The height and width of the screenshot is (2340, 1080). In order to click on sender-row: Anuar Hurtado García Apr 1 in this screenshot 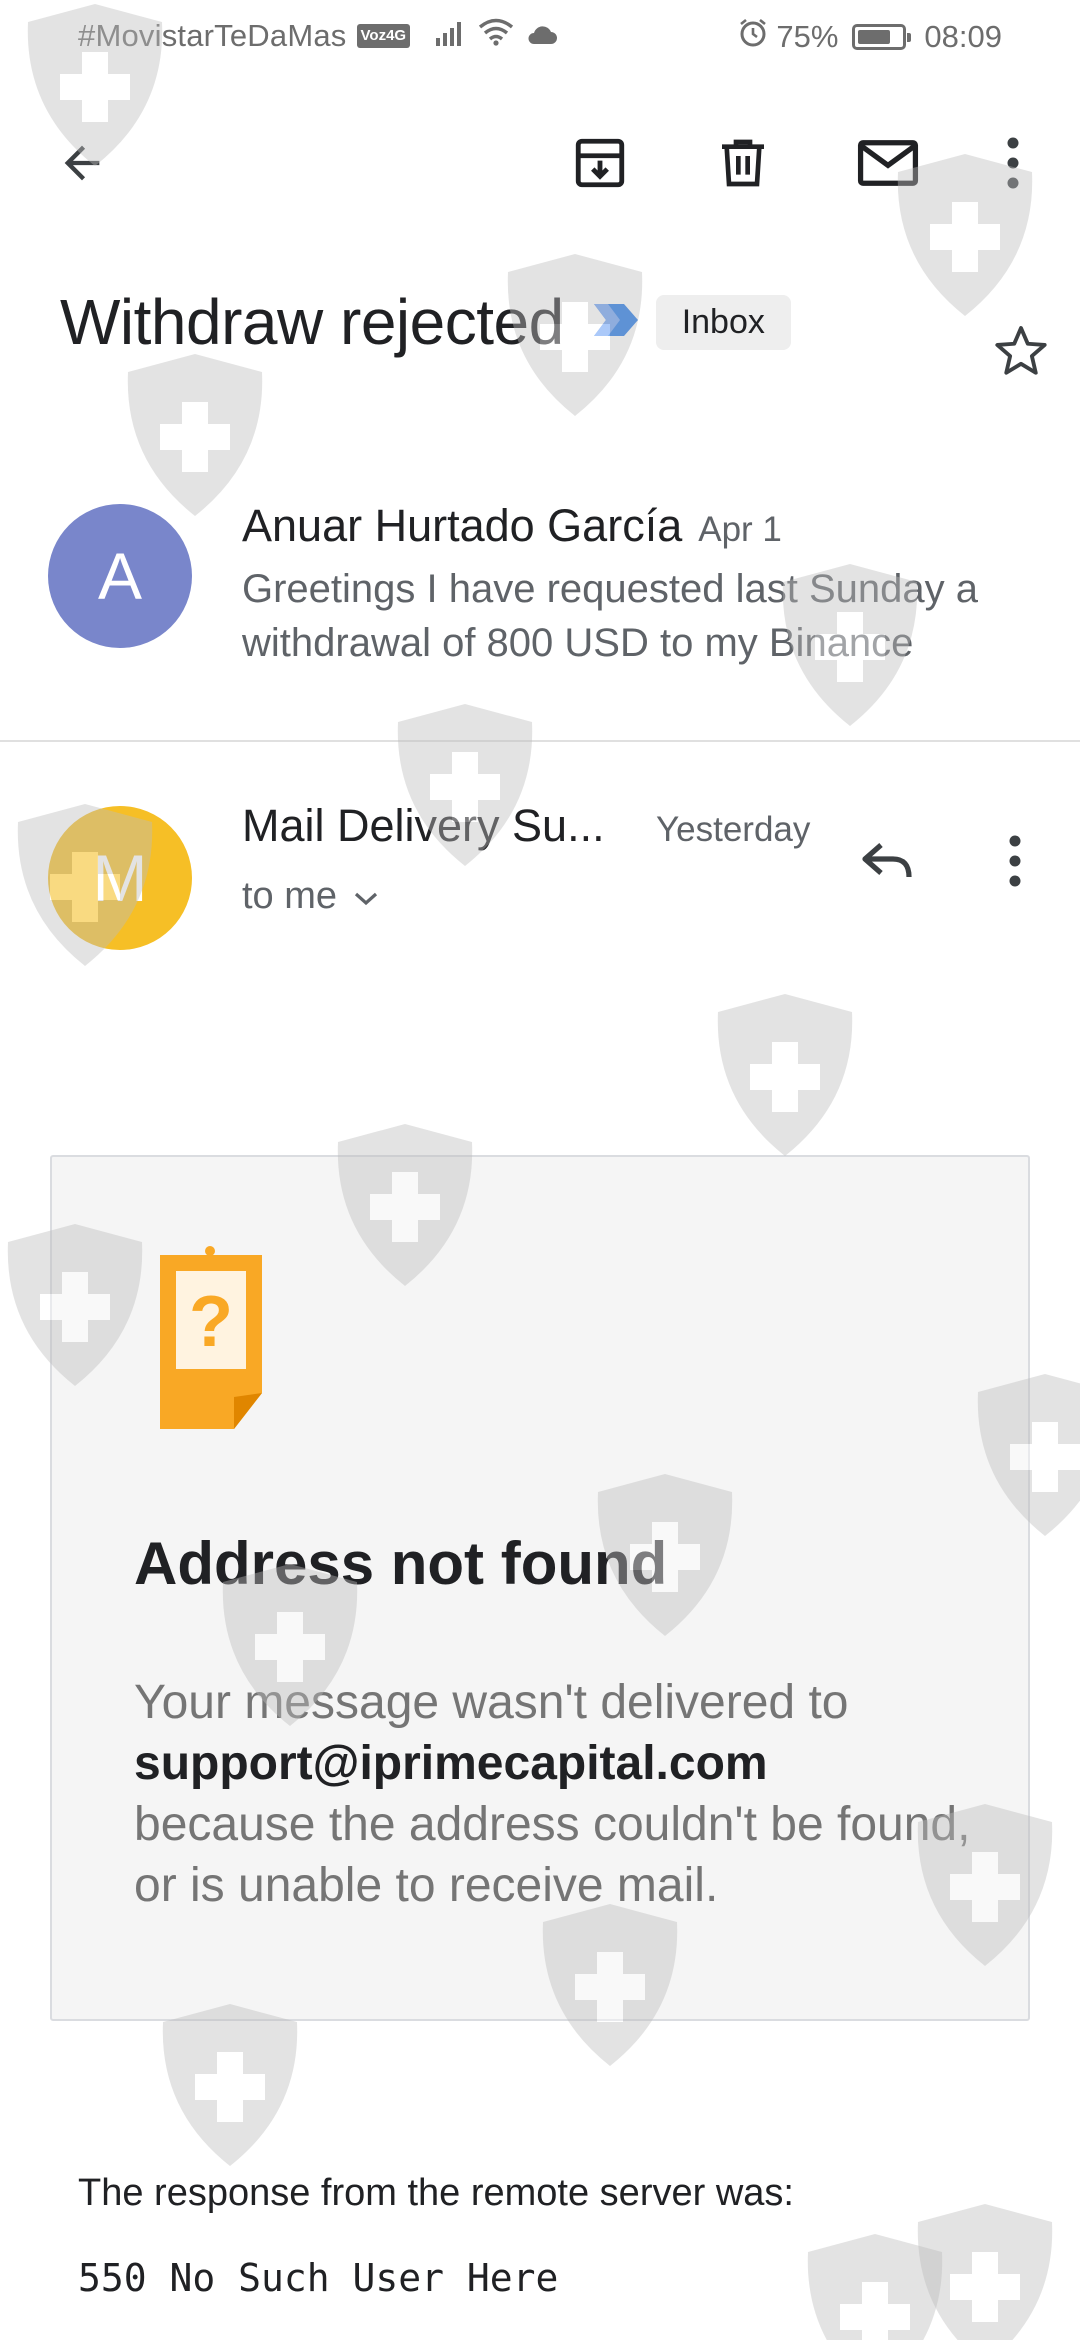, I will do `click(512, 526)`.